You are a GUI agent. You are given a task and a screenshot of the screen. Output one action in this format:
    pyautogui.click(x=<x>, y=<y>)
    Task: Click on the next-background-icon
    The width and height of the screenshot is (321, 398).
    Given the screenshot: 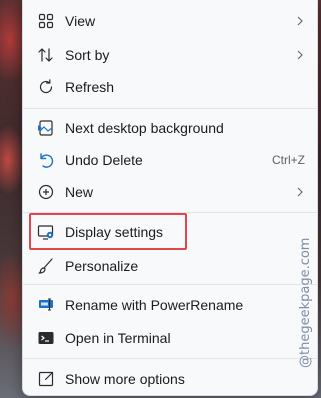 What is the action you would take?
    pyautogui.click(x=46, y=128)
    